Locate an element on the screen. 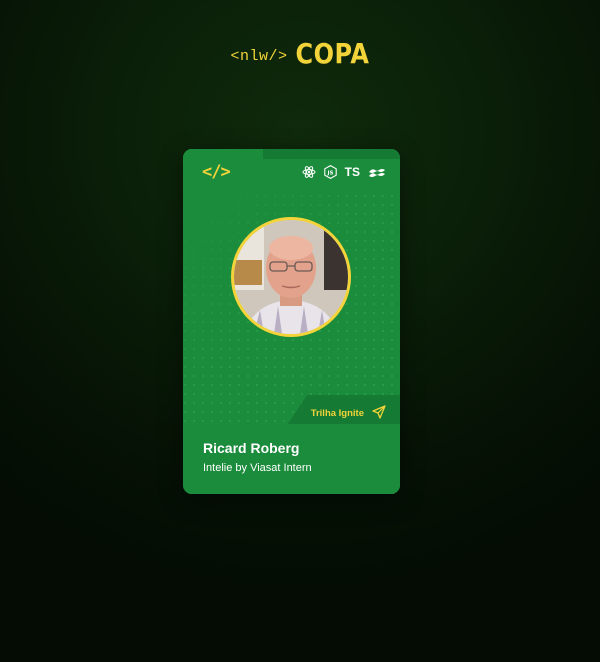  nlw-copa-logo: <nlw/> COPA is located at coordinates (300, 54).